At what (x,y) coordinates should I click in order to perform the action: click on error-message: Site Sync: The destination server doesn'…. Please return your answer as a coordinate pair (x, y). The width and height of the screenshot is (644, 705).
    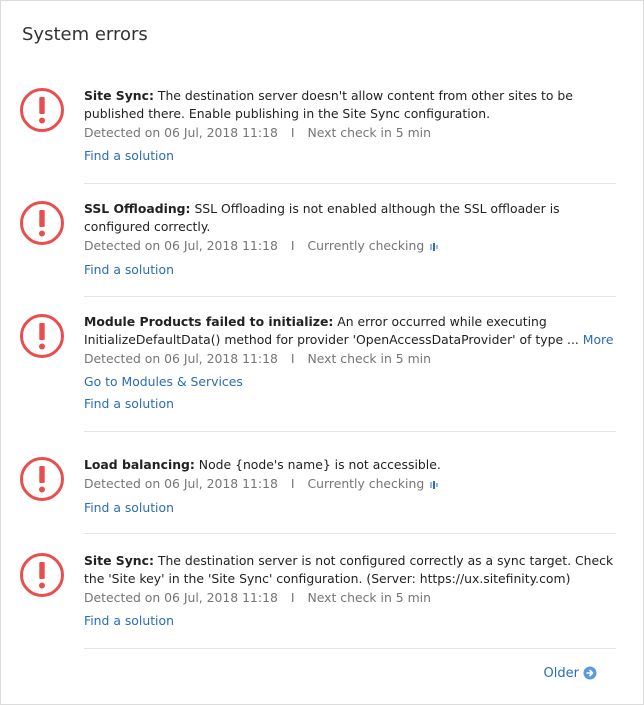
    Looking at the image, I should click on (351, 105).